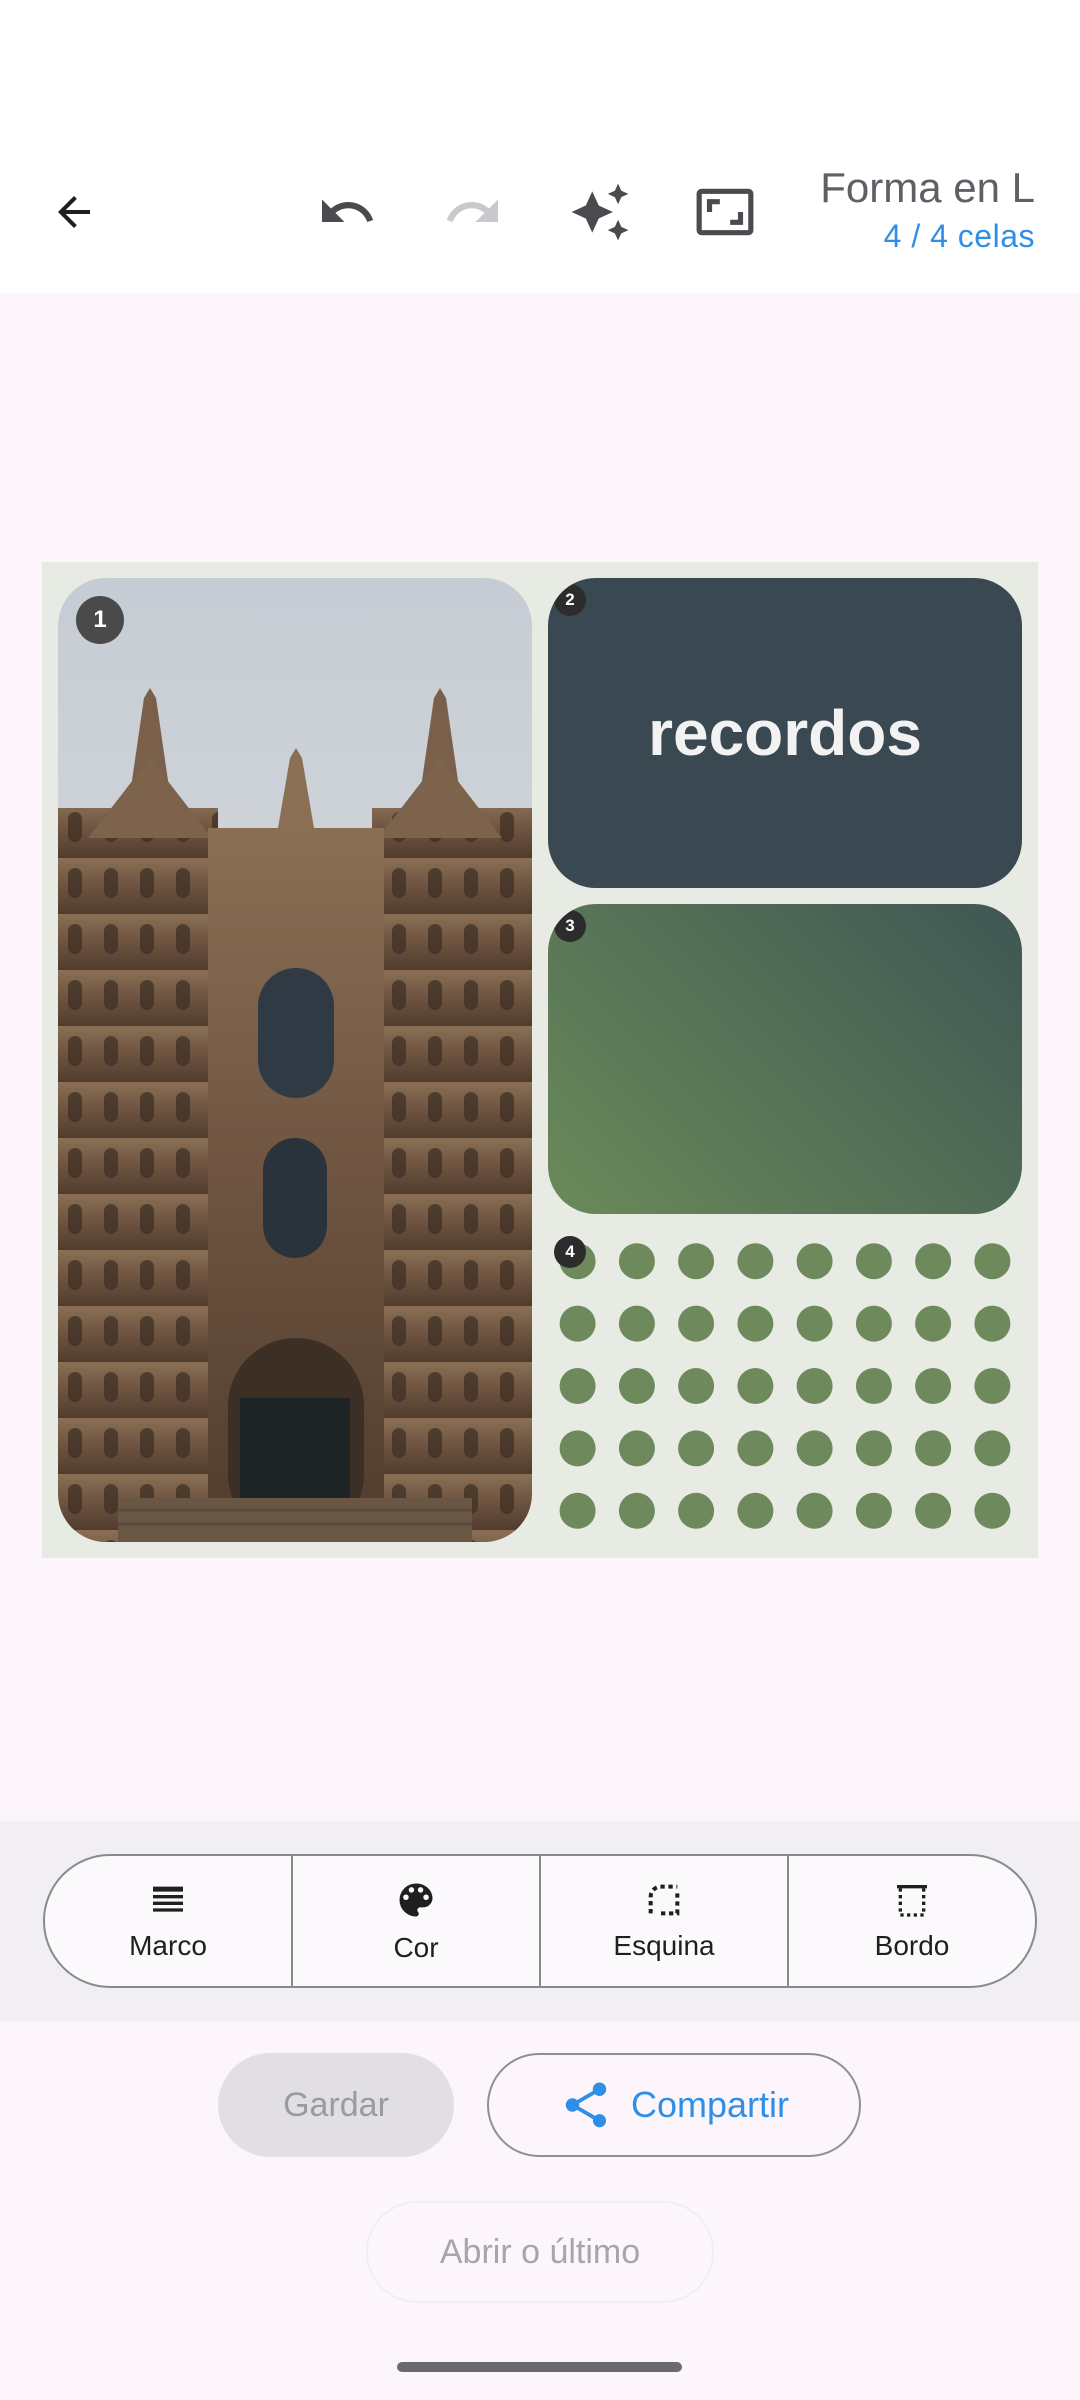  Describe the element at coordinates (540, 146) in the screenshot. I see `top-app-bar: Forma en L 4 / 4 celas` at that location.